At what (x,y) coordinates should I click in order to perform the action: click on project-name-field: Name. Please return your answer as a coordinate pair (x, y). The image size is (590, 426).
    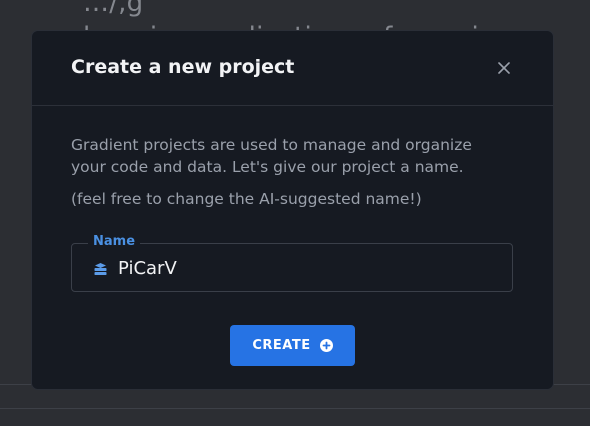
    Looking at the image, I should click on (292, 263).